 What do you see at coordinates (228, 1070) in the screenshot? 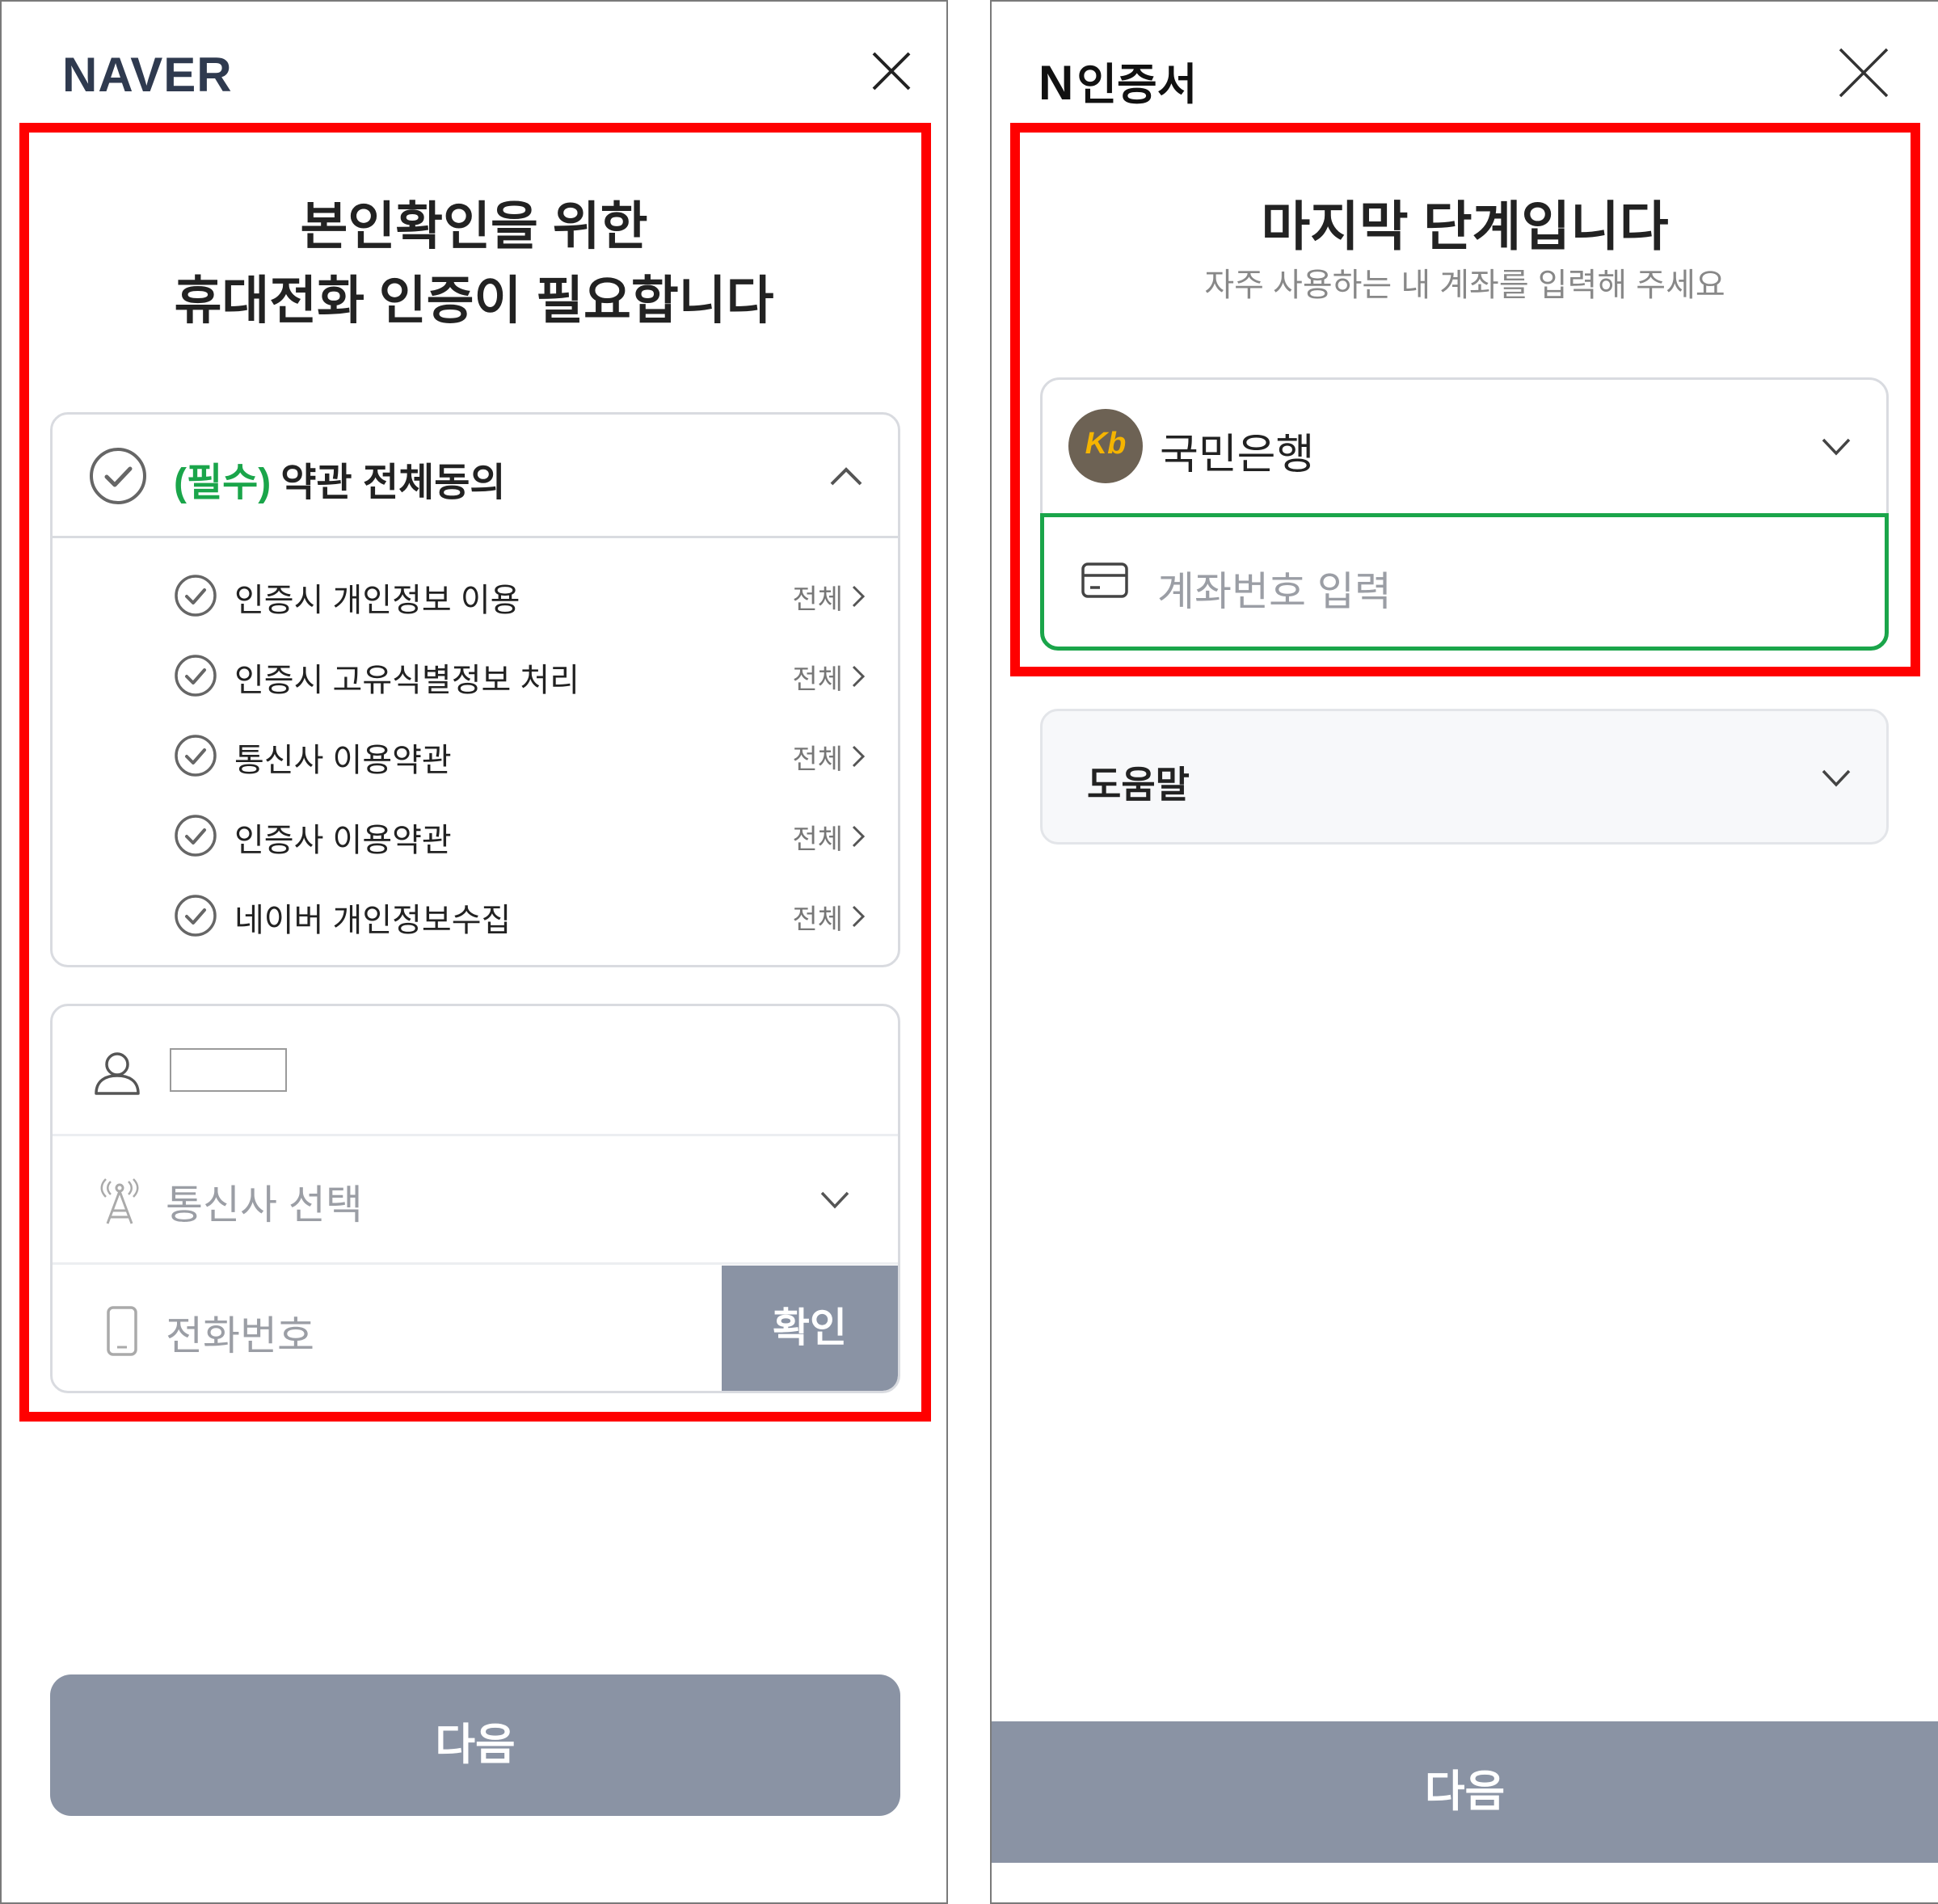
I see `name-field` at bounding box center [228, 1070].